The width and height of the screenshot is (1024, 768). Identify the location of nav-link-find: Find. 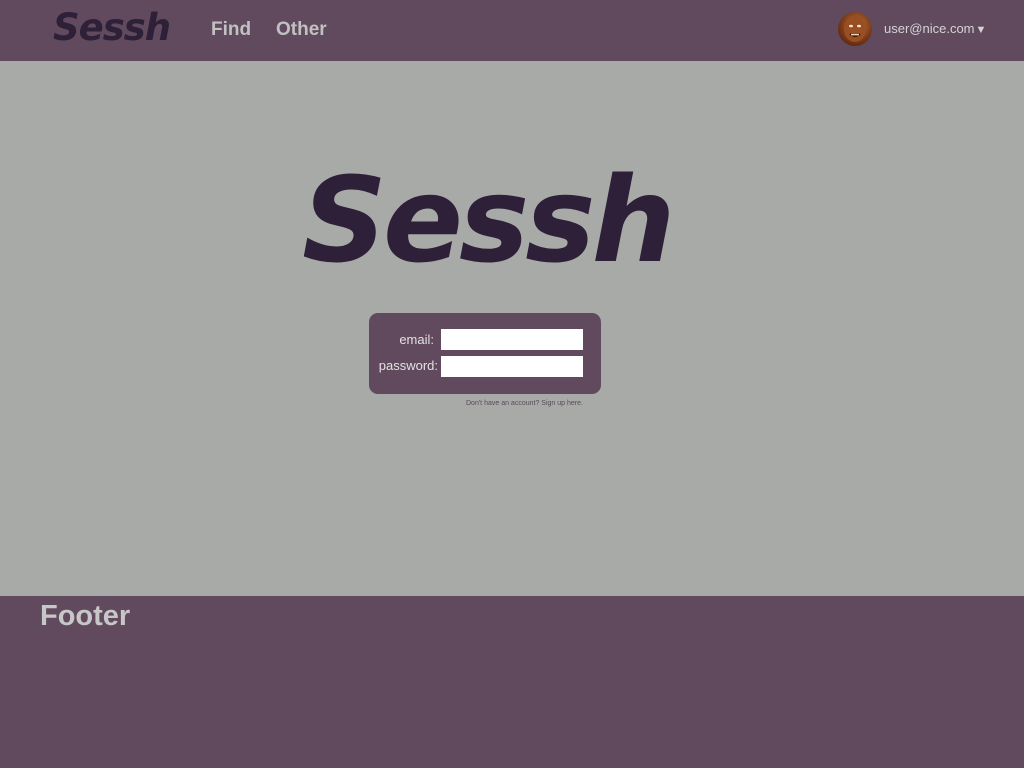
(231, 30).